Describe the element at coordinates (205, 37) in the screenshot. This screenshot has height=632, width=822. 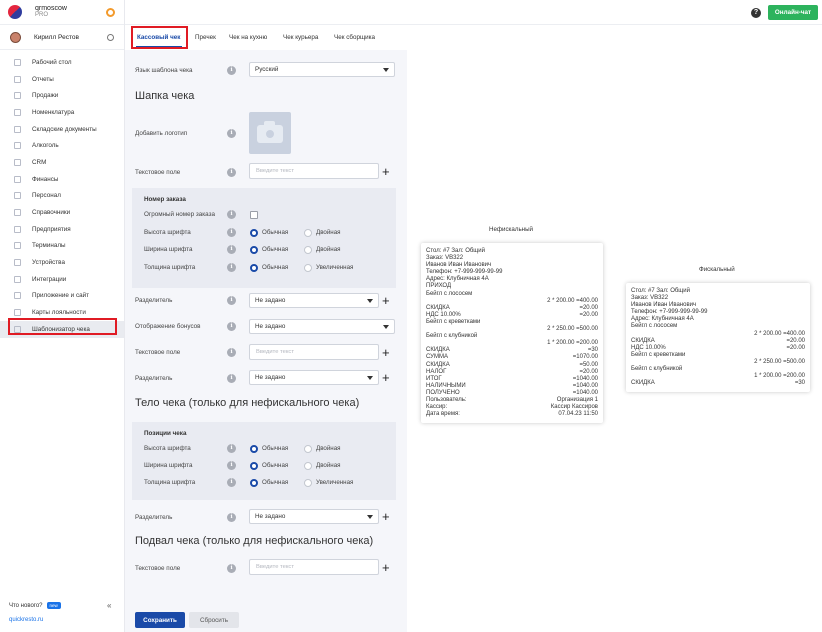
I see `tab-precheck: Пречек` at that location.